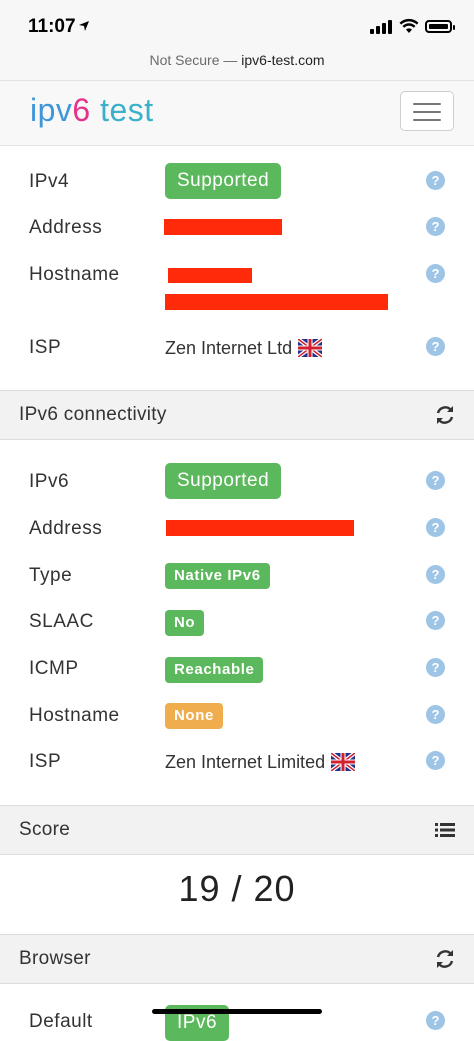  What do you see at coordinates (214, 670) in the screenshot?
I see `icmp-badge: Reachable` at bounding box center [214, 670].